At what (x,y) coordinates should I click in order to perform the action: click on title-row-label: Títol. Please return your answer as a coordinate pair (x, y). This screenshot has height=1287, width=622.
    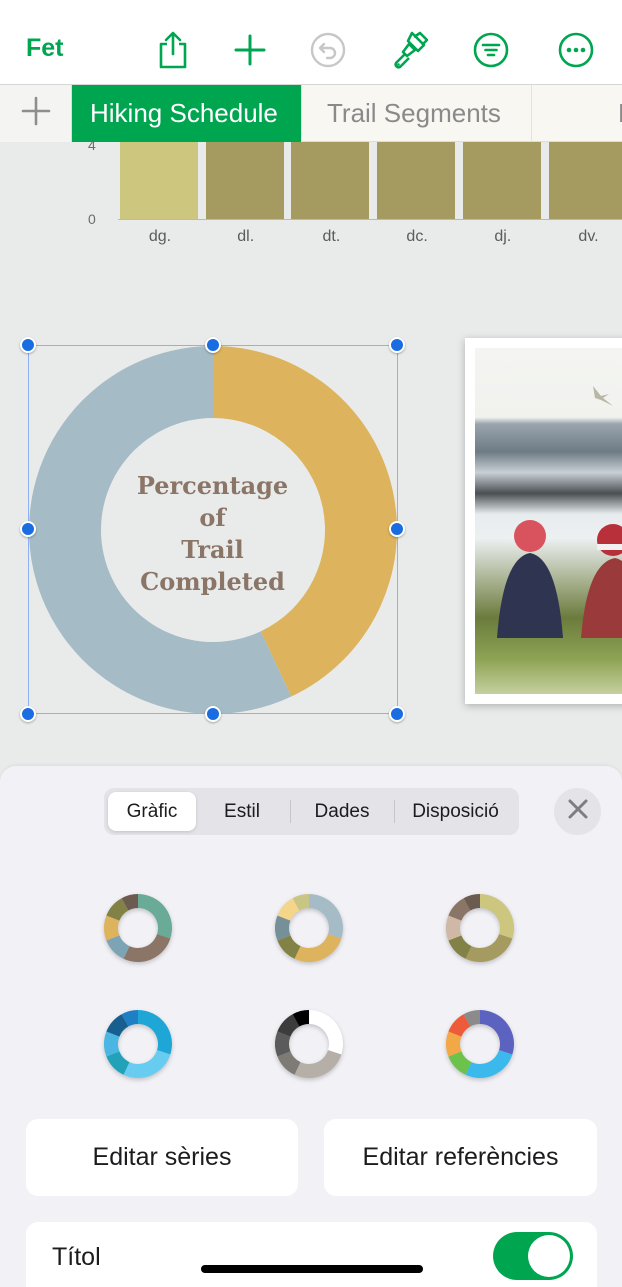
    Looking at the image, I should click on (76, 1257).